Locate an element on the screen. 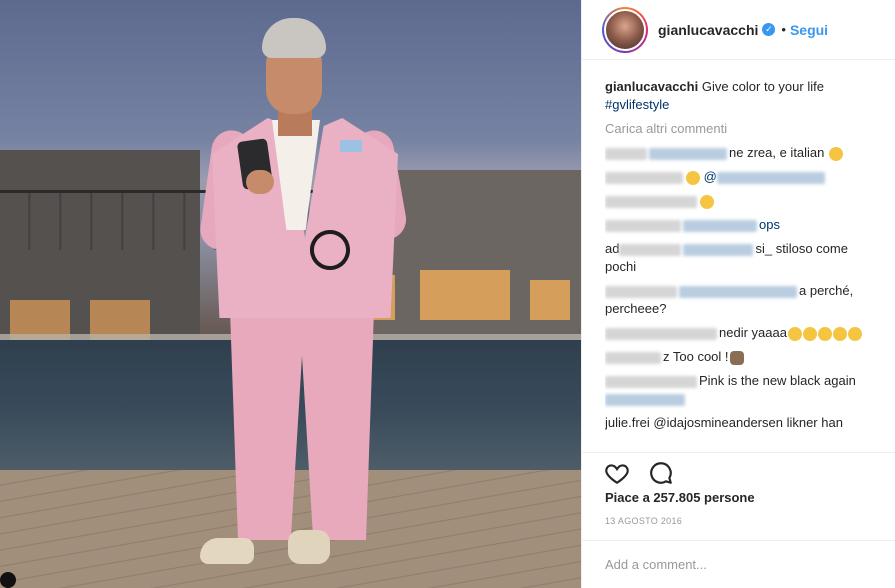  comment-icon is located at coordinates (661, 473).